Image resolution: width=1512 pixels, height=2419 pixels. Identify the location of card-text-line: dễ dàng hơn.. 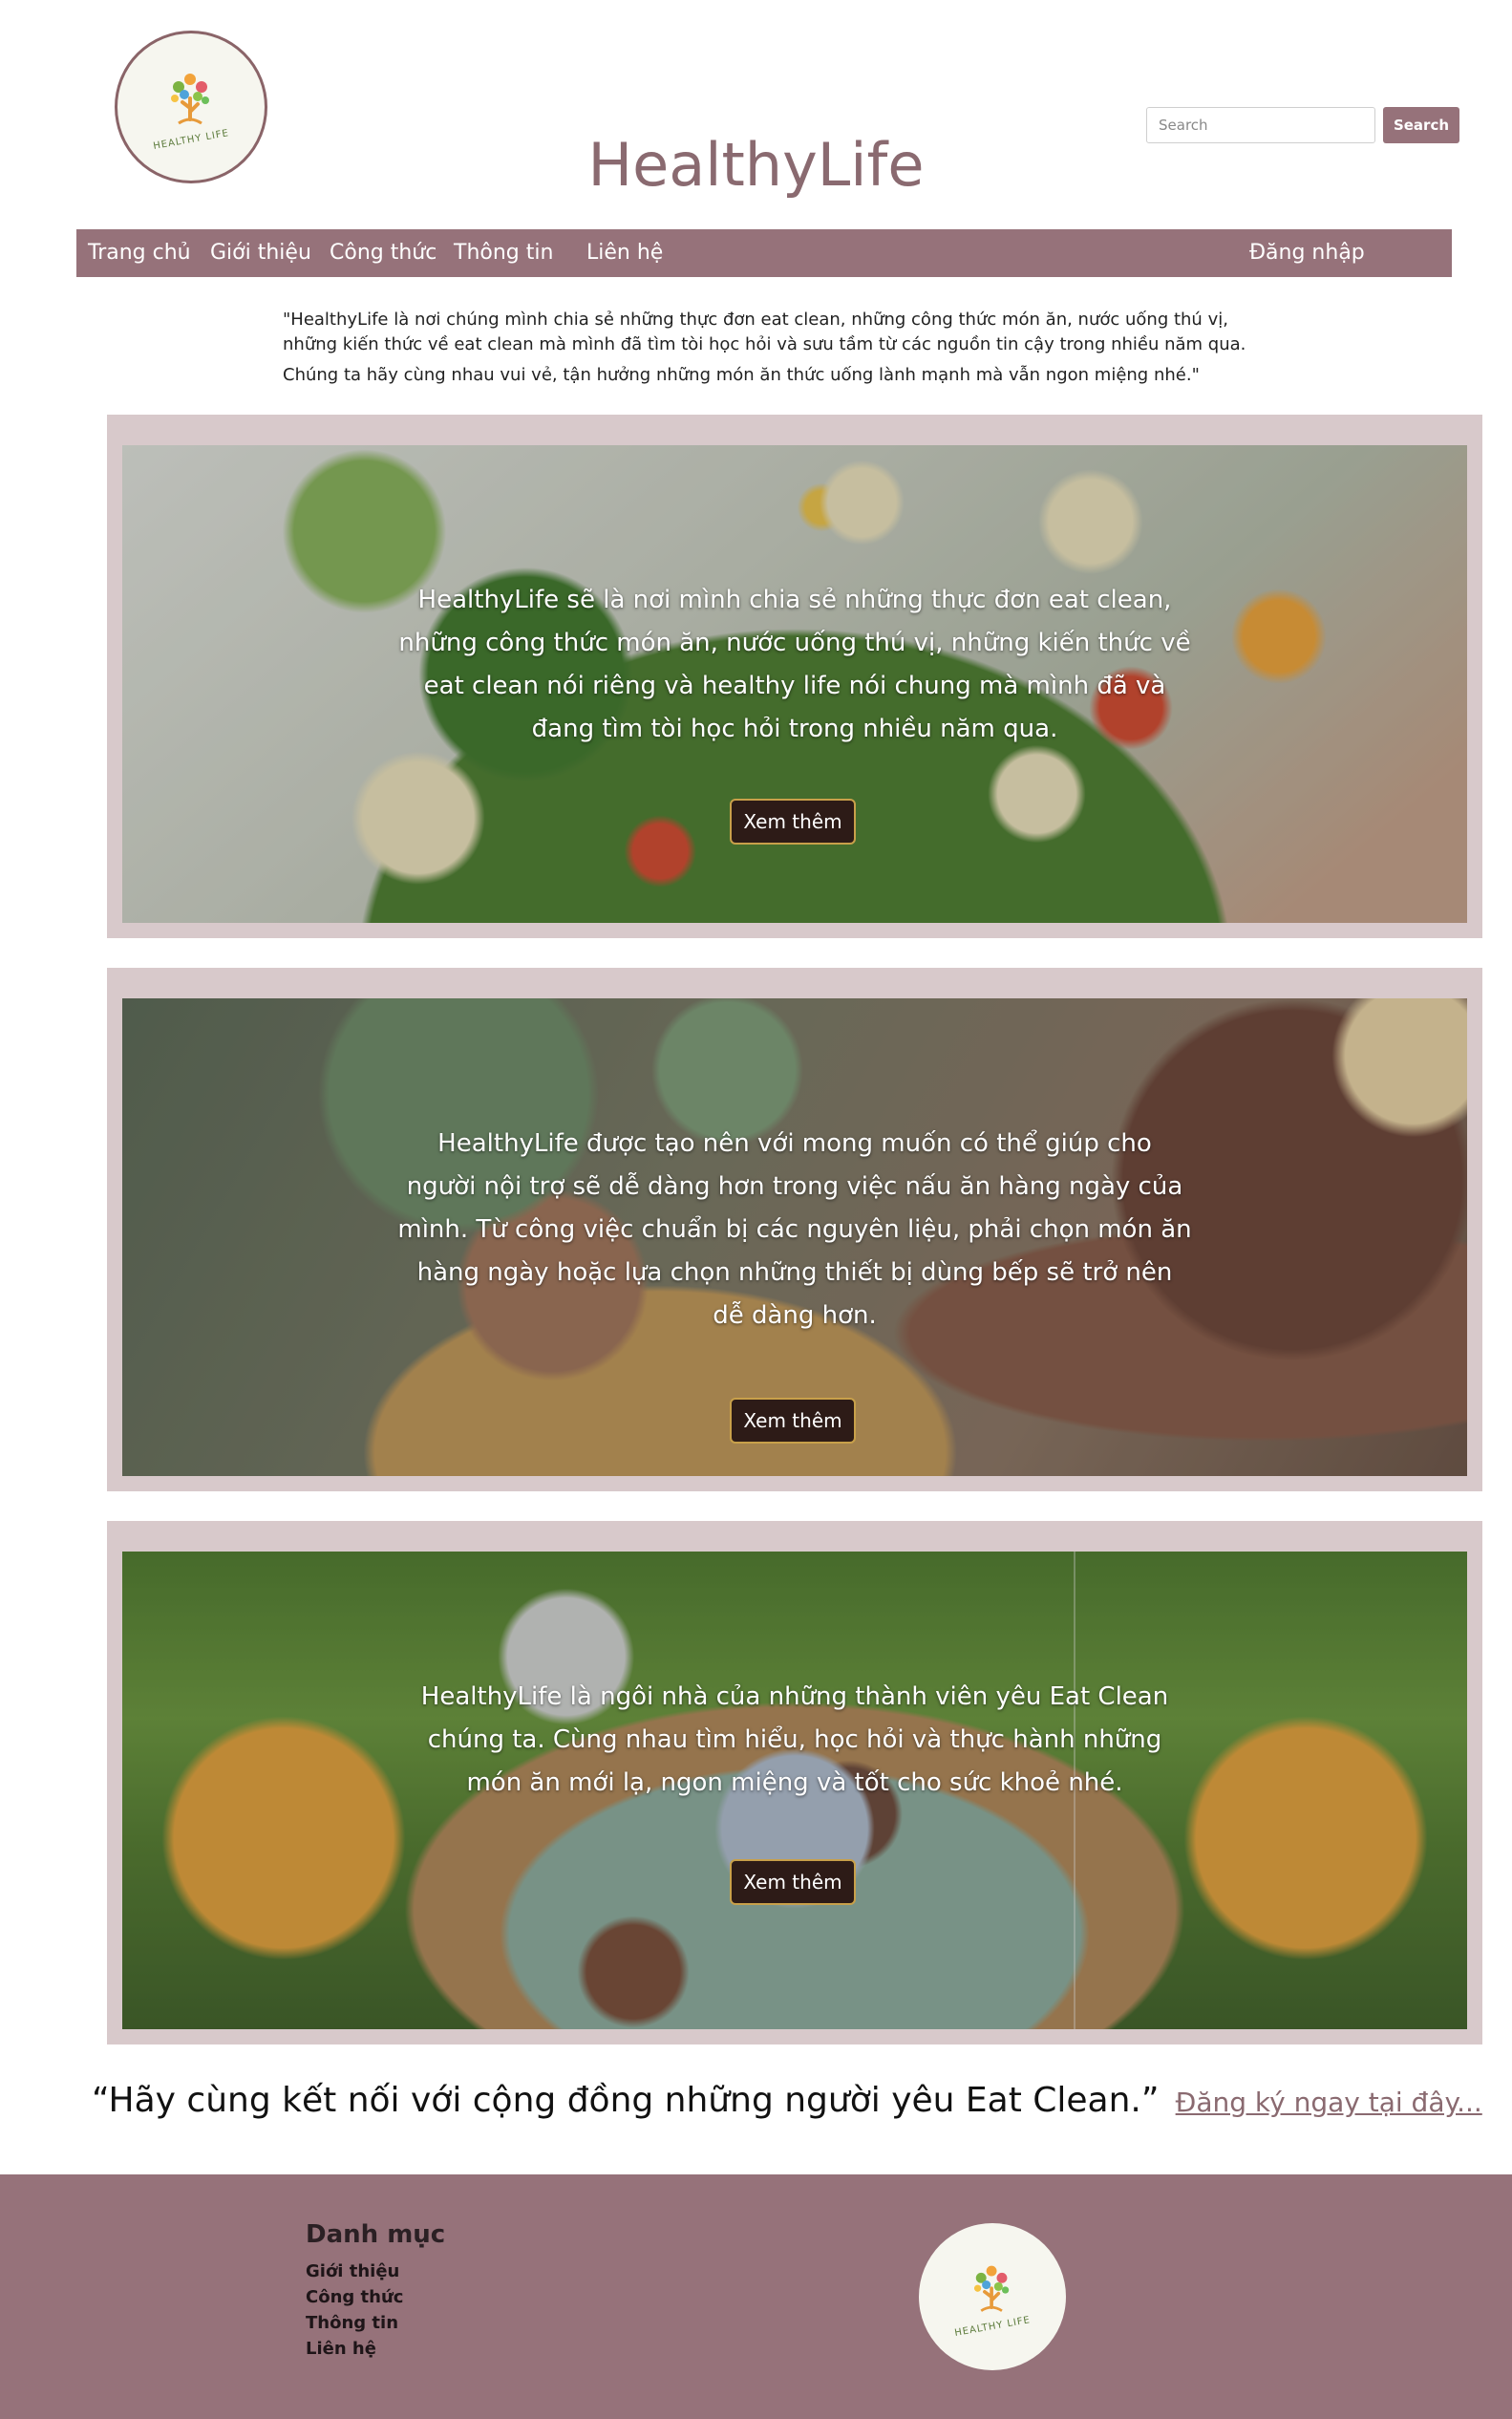
(795, 1315).